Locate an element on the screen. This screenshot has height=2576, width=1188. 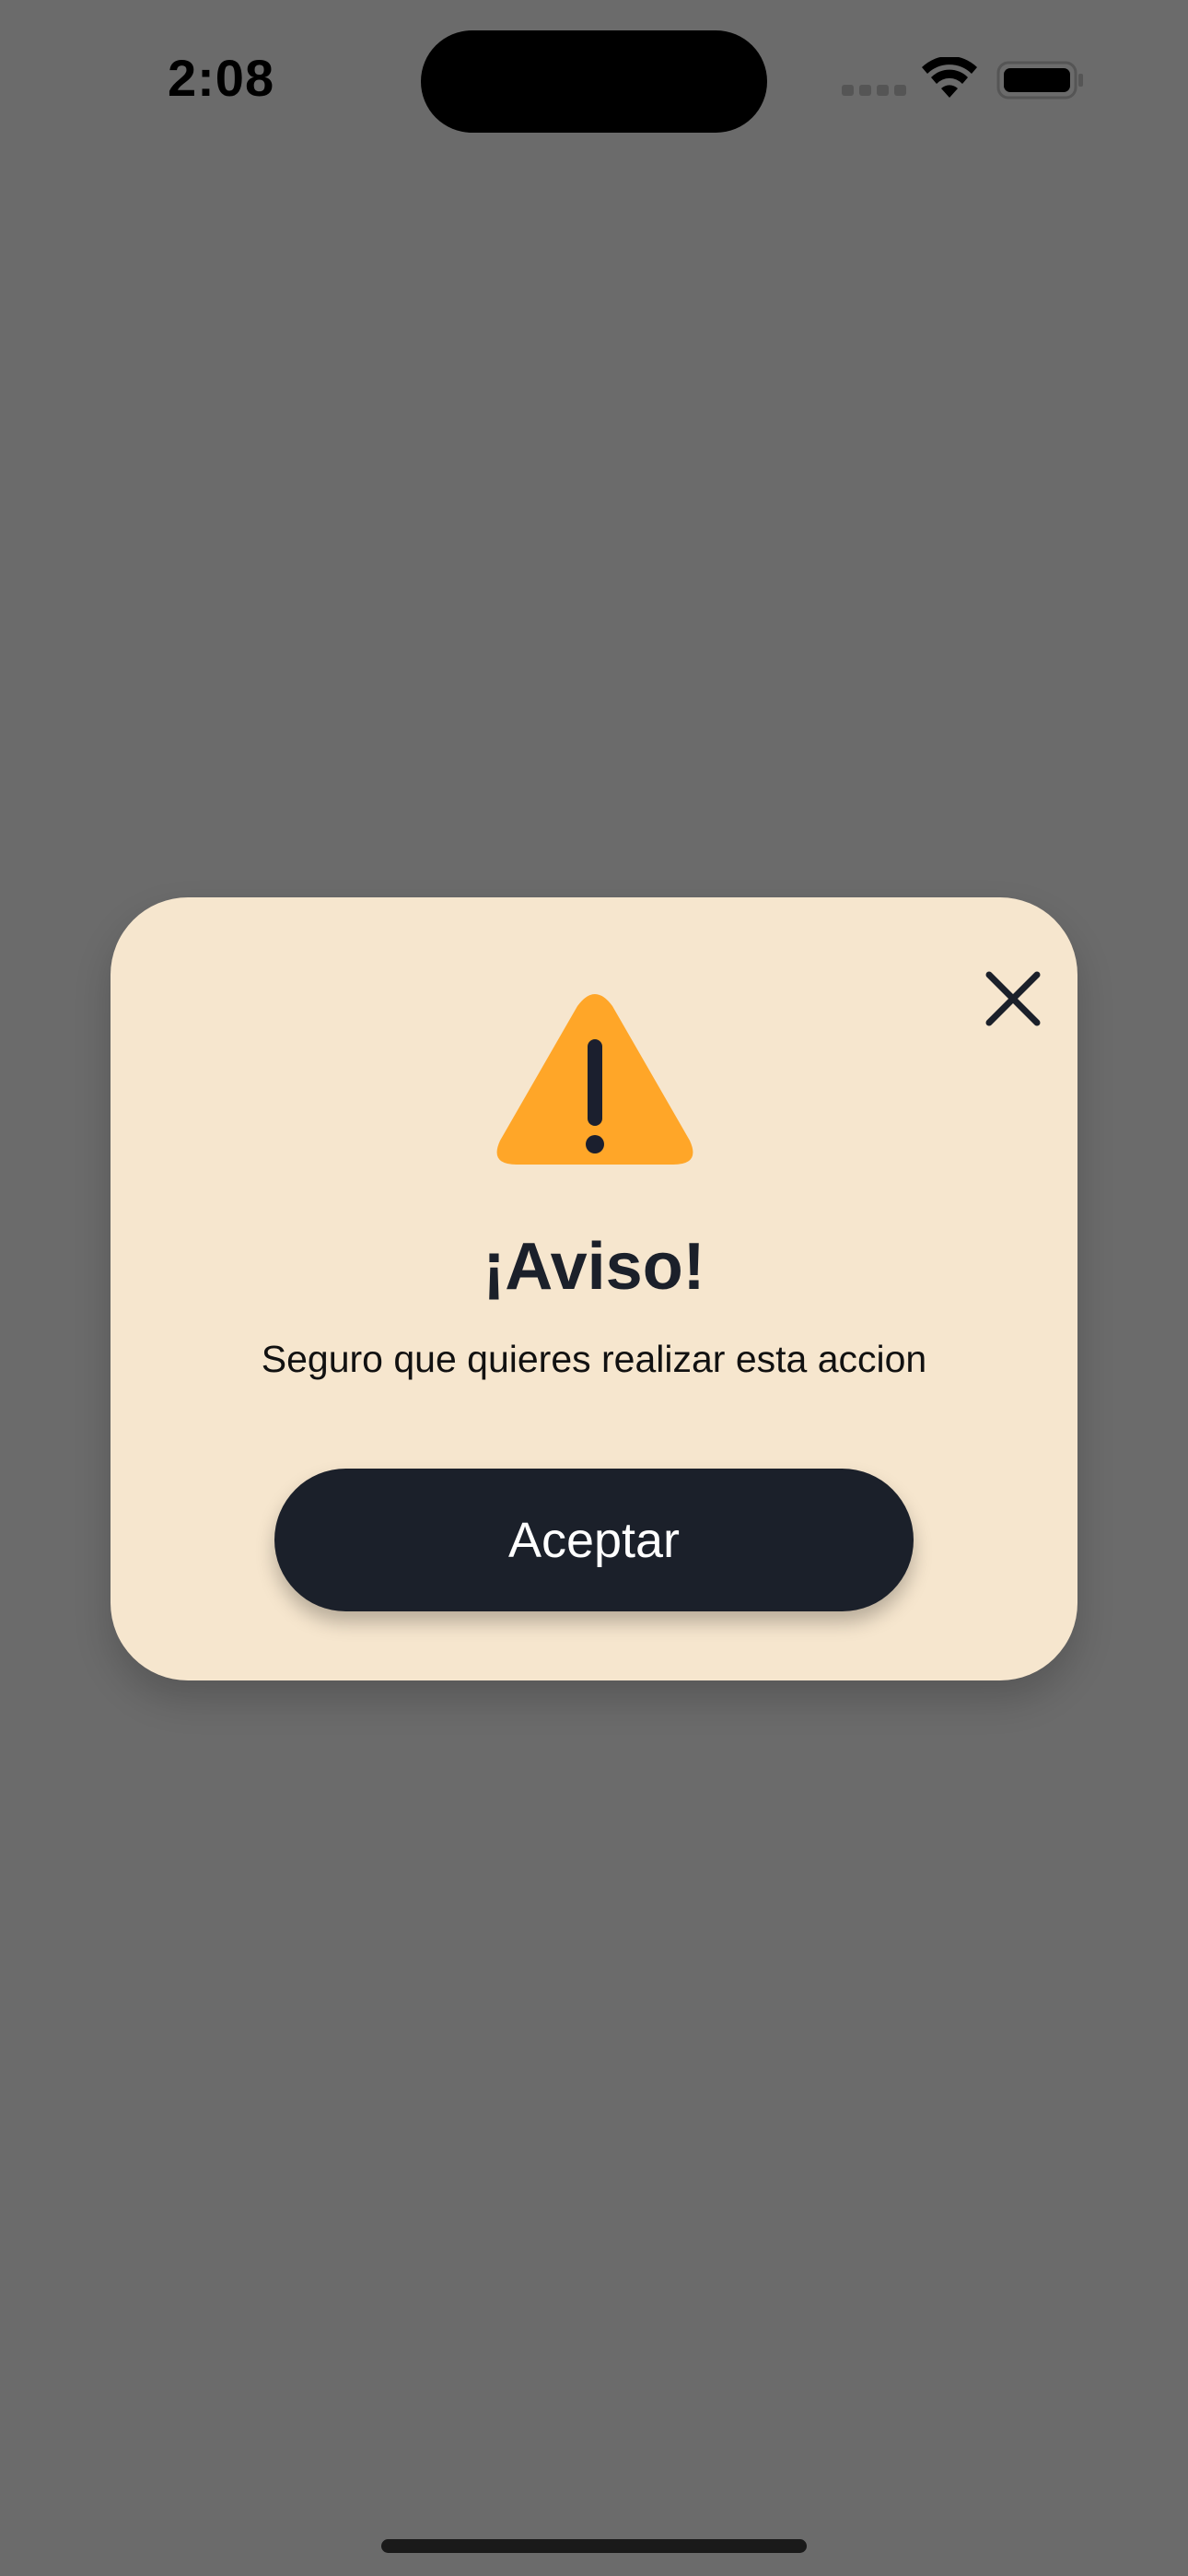
dynamic-island is located at coordinates (594, 81).